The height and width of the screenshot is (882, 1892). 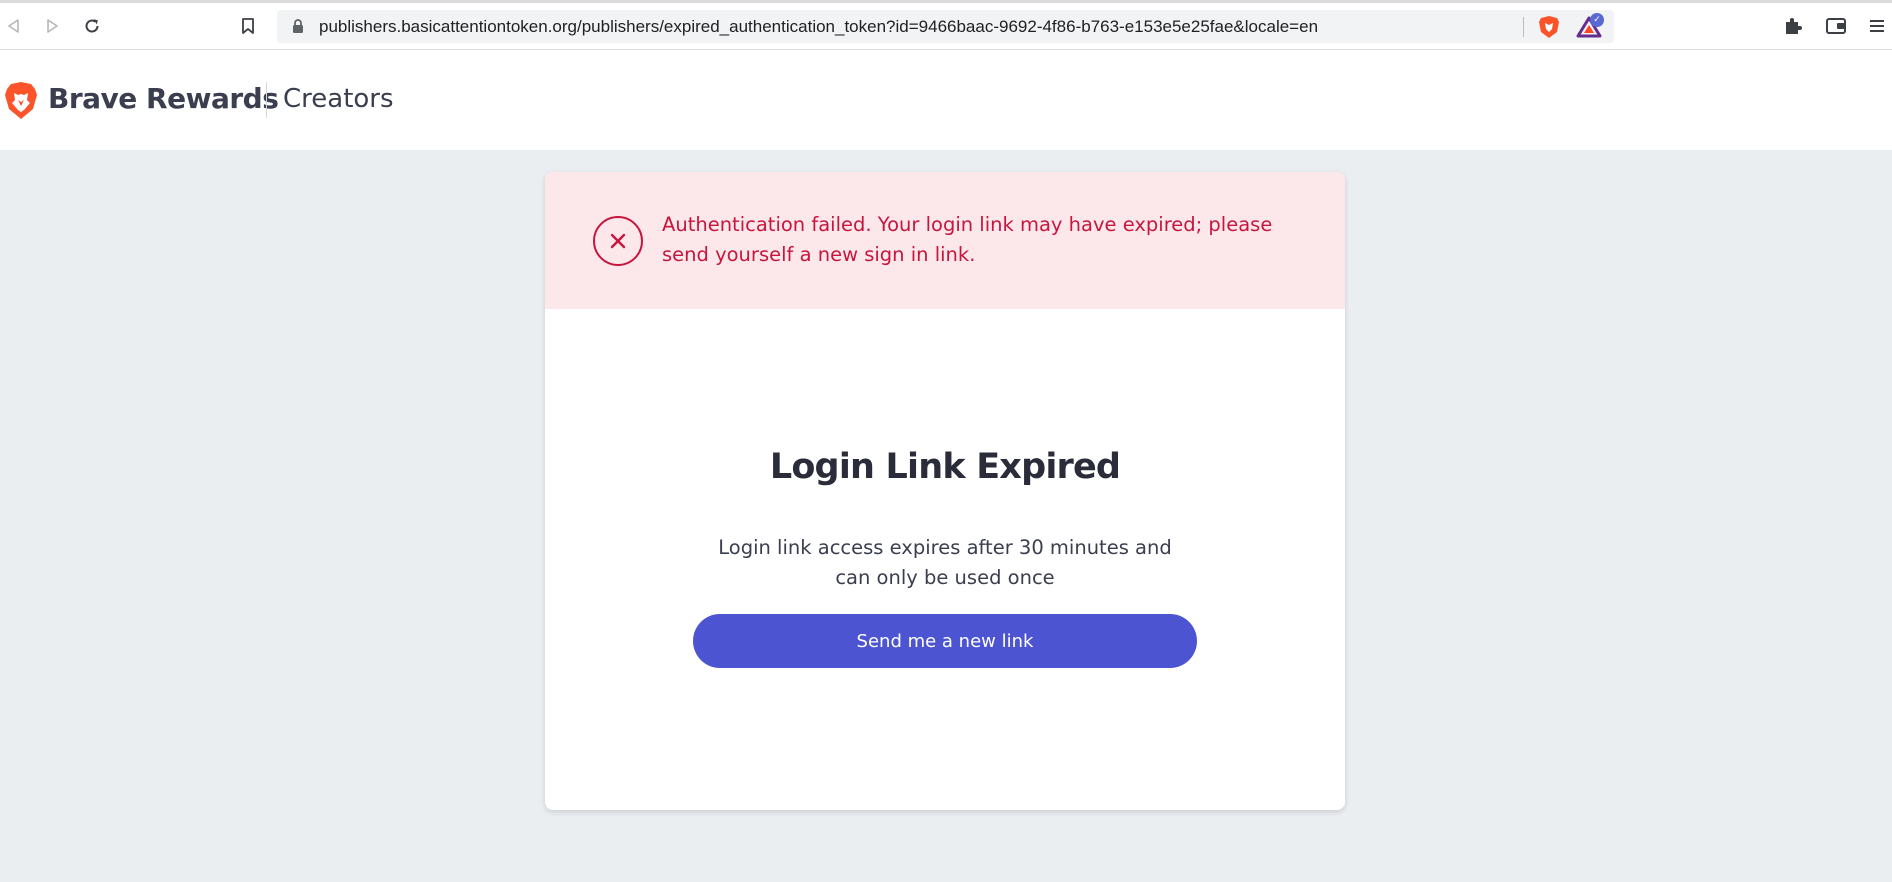 What do you see at coordinates (946, 100) in the screenshot?
I see `site-header: Brave Rewards Creators` at bounding box center [946, 100].